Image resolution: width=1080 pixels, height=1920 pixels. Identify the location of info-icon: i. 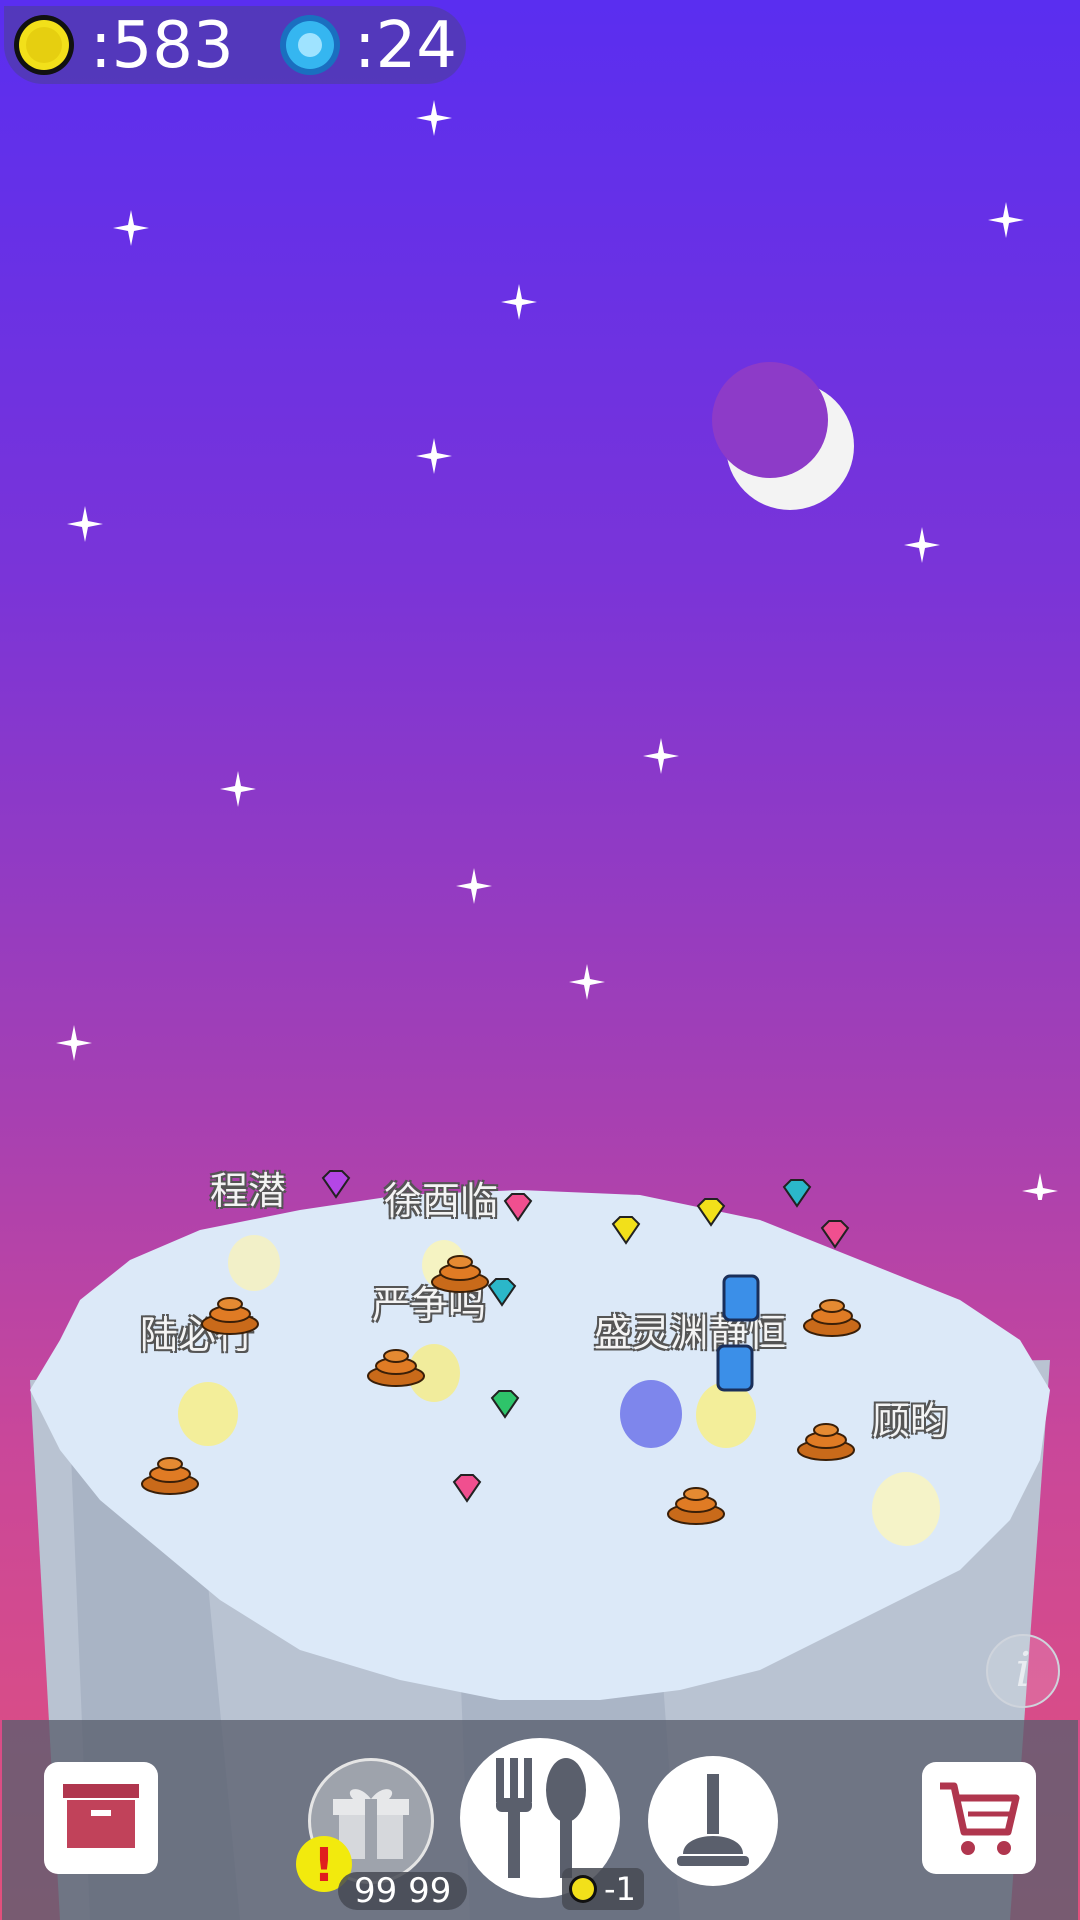
(1023, 1670).